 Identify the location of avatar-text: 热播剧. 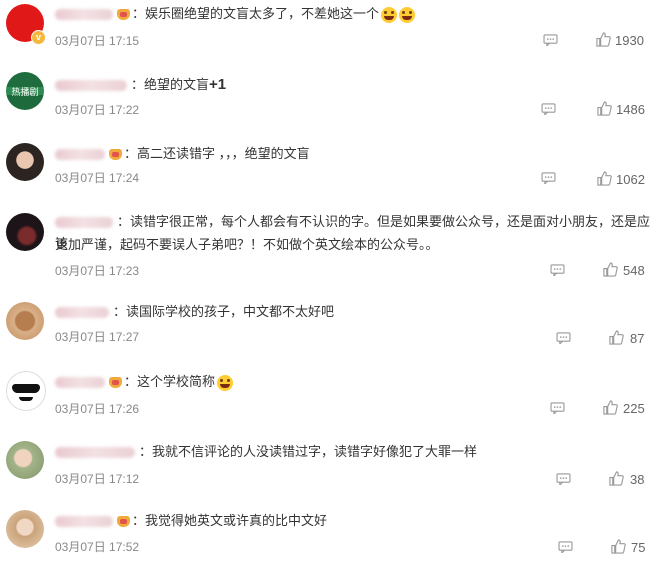
(25, 92).